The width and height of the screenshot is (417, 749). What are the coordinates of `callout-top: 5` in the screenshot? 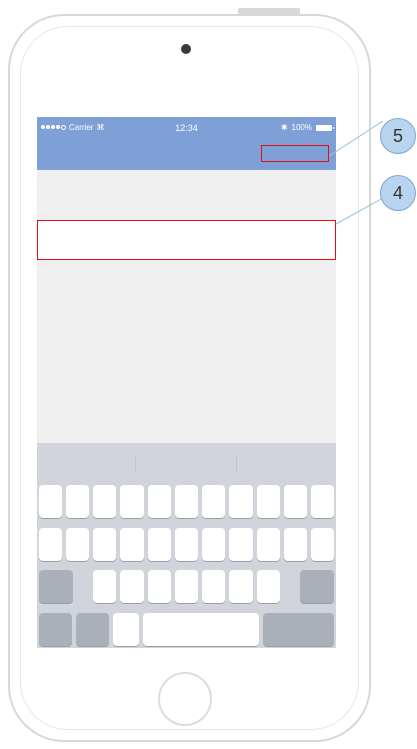 It's located at (398, 136).